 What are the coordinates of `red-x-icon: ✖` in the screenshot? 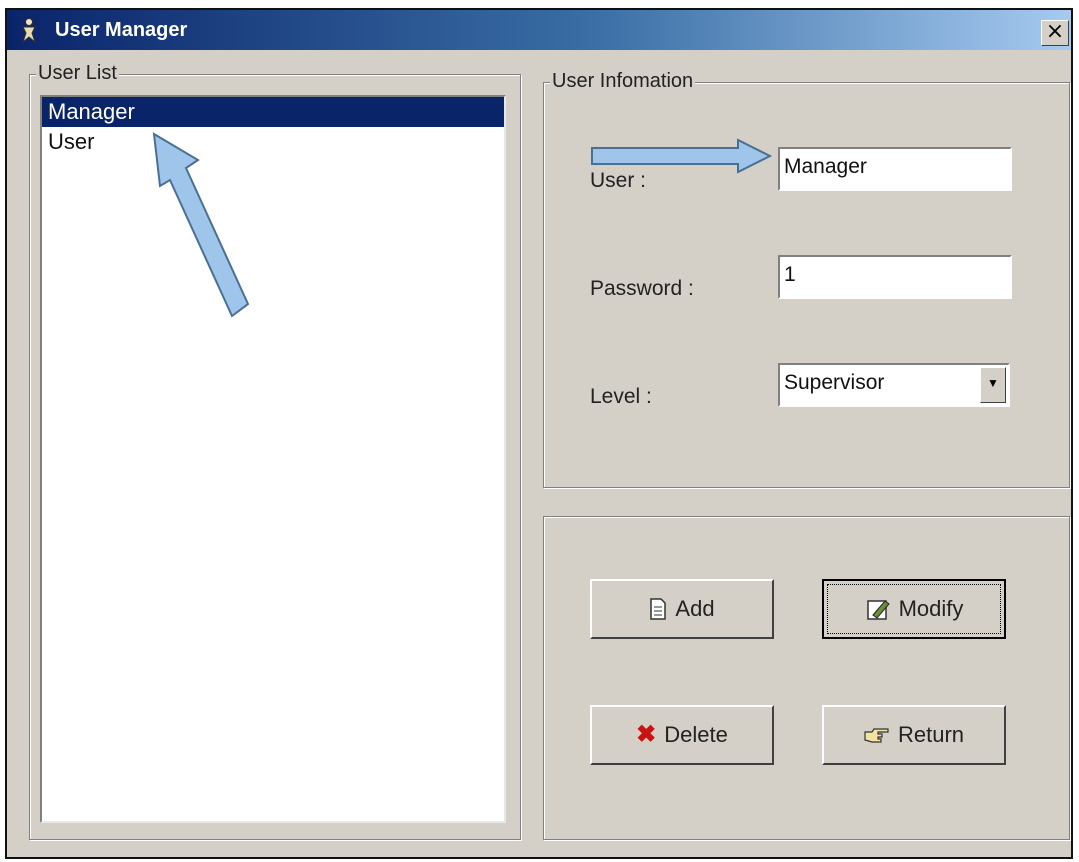 It's located at (646, 734).